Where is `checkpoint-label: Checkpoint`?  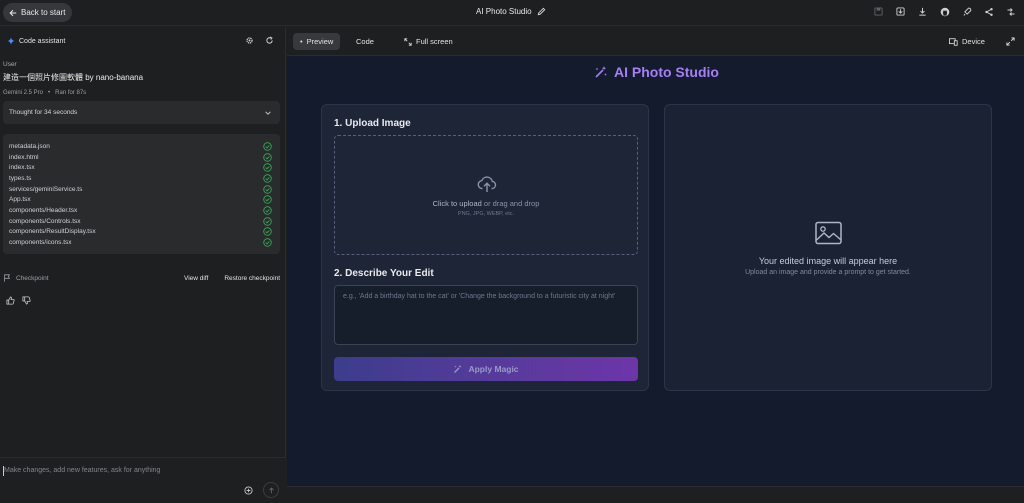 checkpoint-label: Checkpoint is located at coordinates (26, 278).